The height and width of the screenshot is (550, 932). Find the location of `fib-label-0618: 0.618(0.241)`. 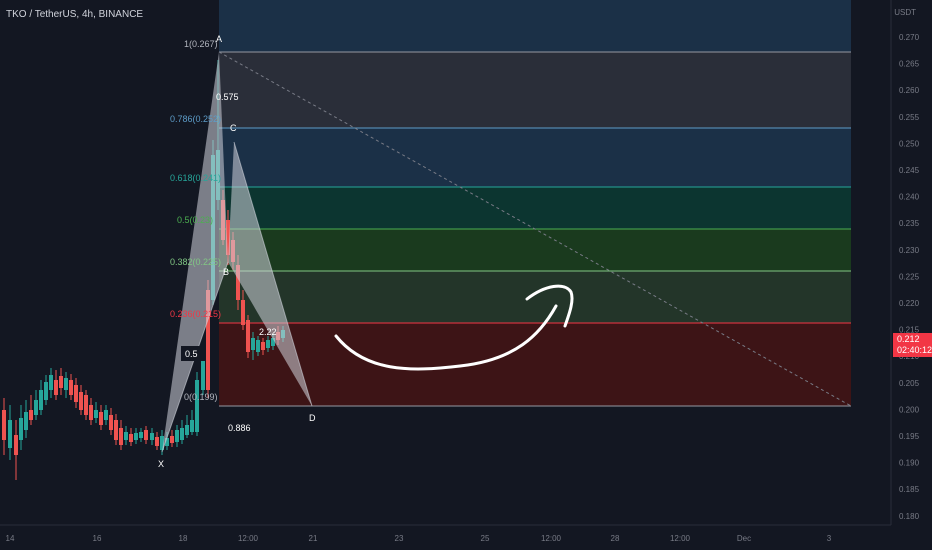

fib-label-0618: 0.618(0.241) is located at coordinates (195, 178).